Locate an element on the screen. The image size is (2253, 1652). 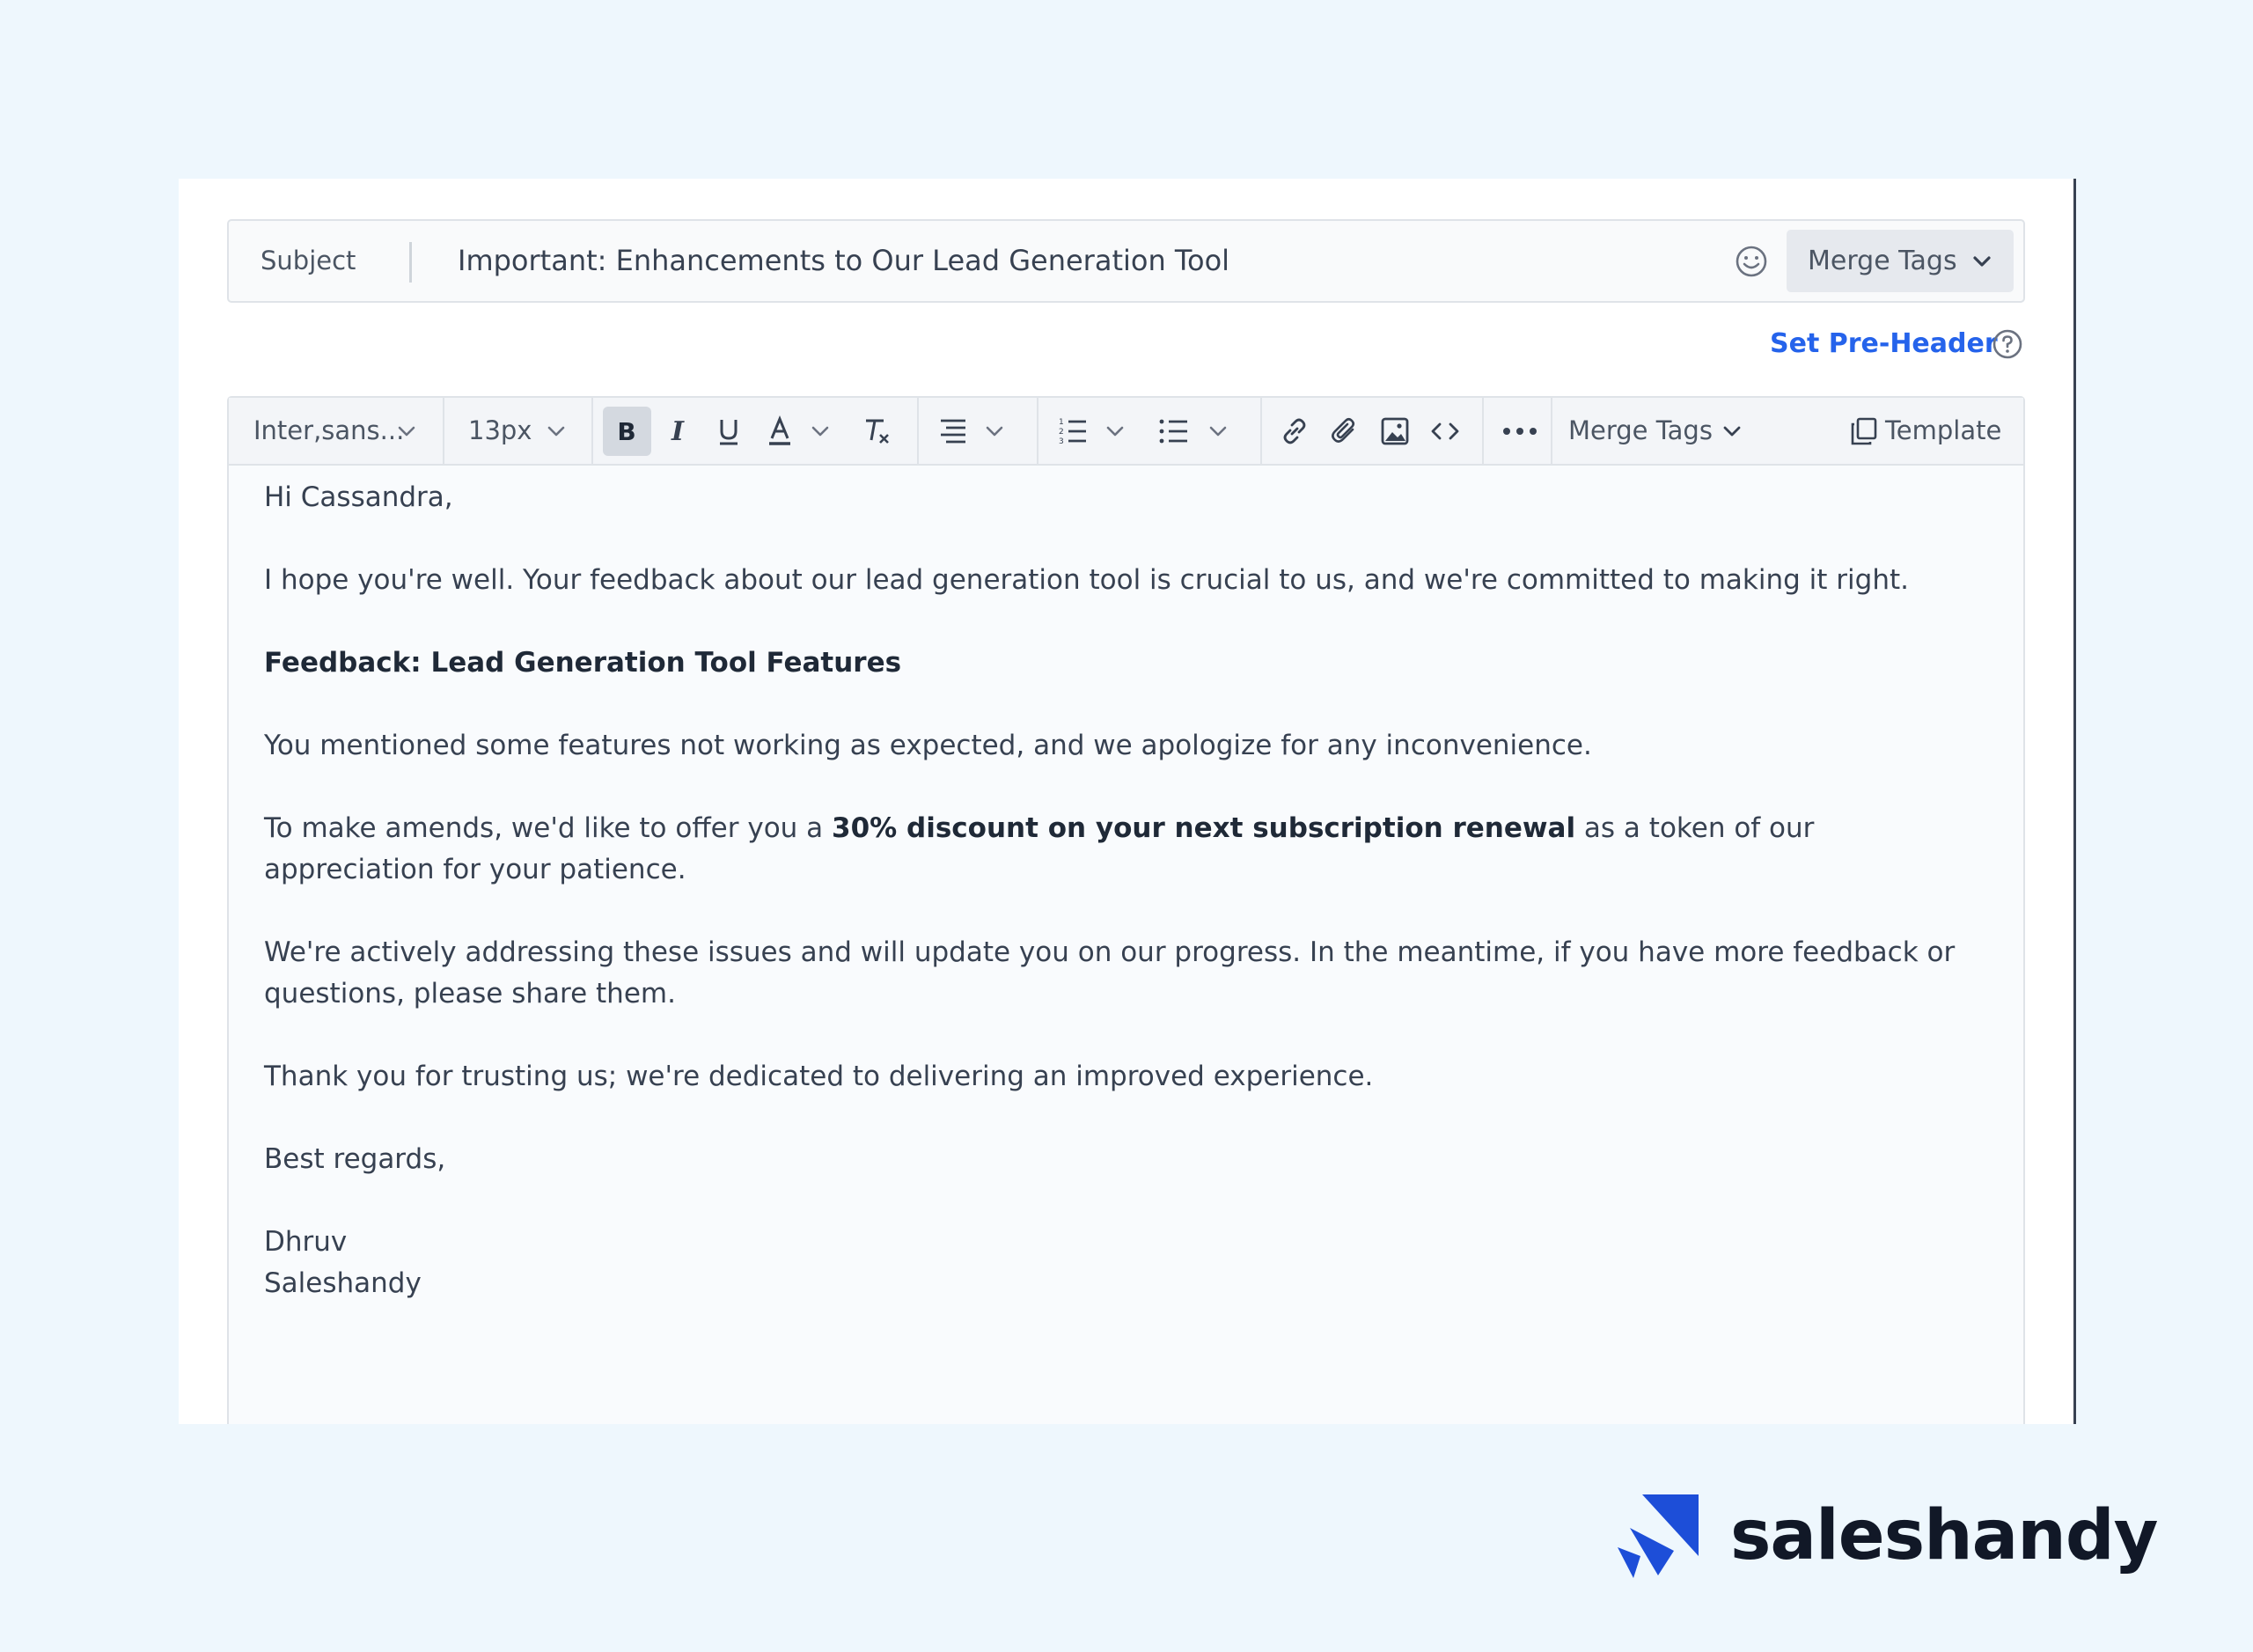
sender-name: Dhruv is located at coordinates (306, 1242).